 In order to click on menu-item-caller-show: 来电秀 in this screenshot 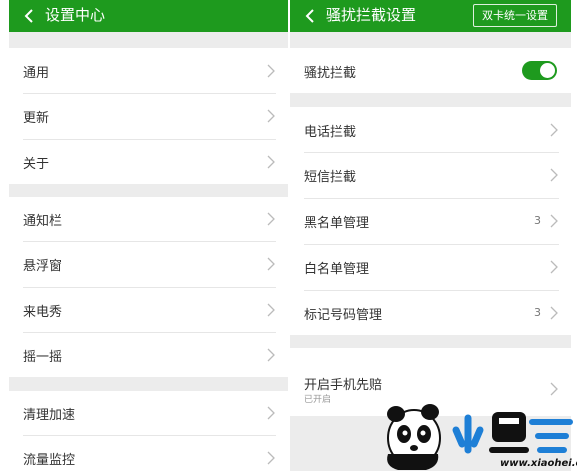, I will do `click(148, 310)`.